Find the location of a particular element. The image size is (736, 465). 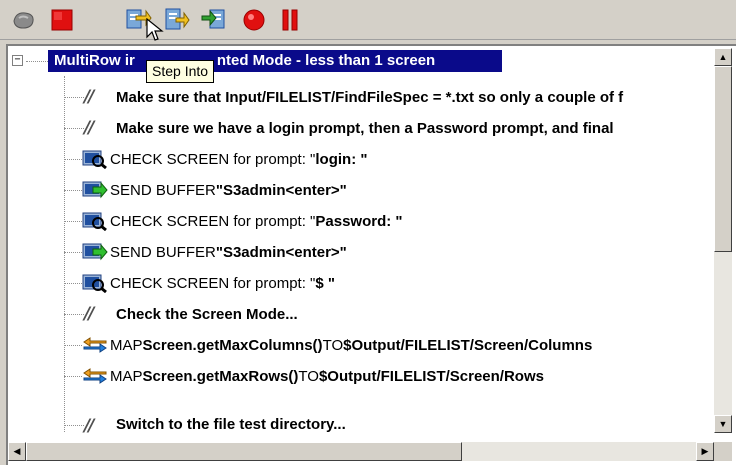

stop-button is located at coordinates (62, 20).